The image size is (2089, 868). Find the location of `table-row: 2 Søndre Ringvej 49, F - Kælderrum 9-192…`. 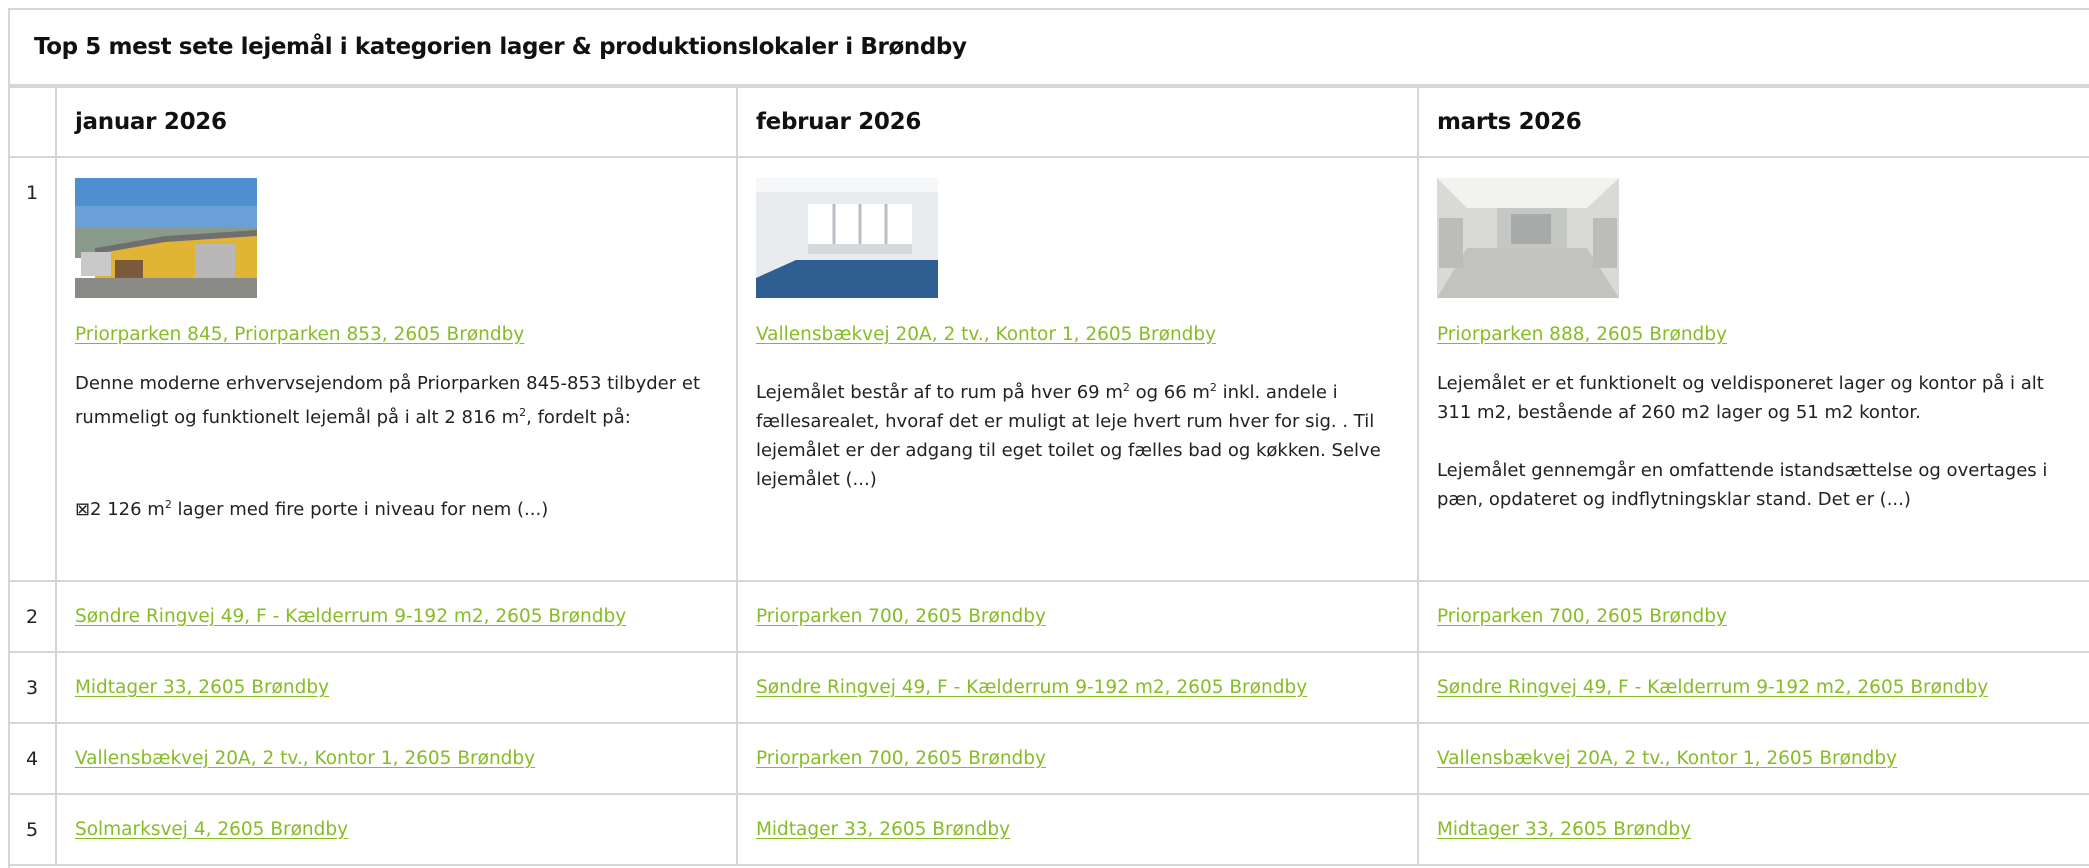

table-row: 2 Søndre Ringvej 49, F - Kælderrum 9-192… is located at coordinates (1049, 616).